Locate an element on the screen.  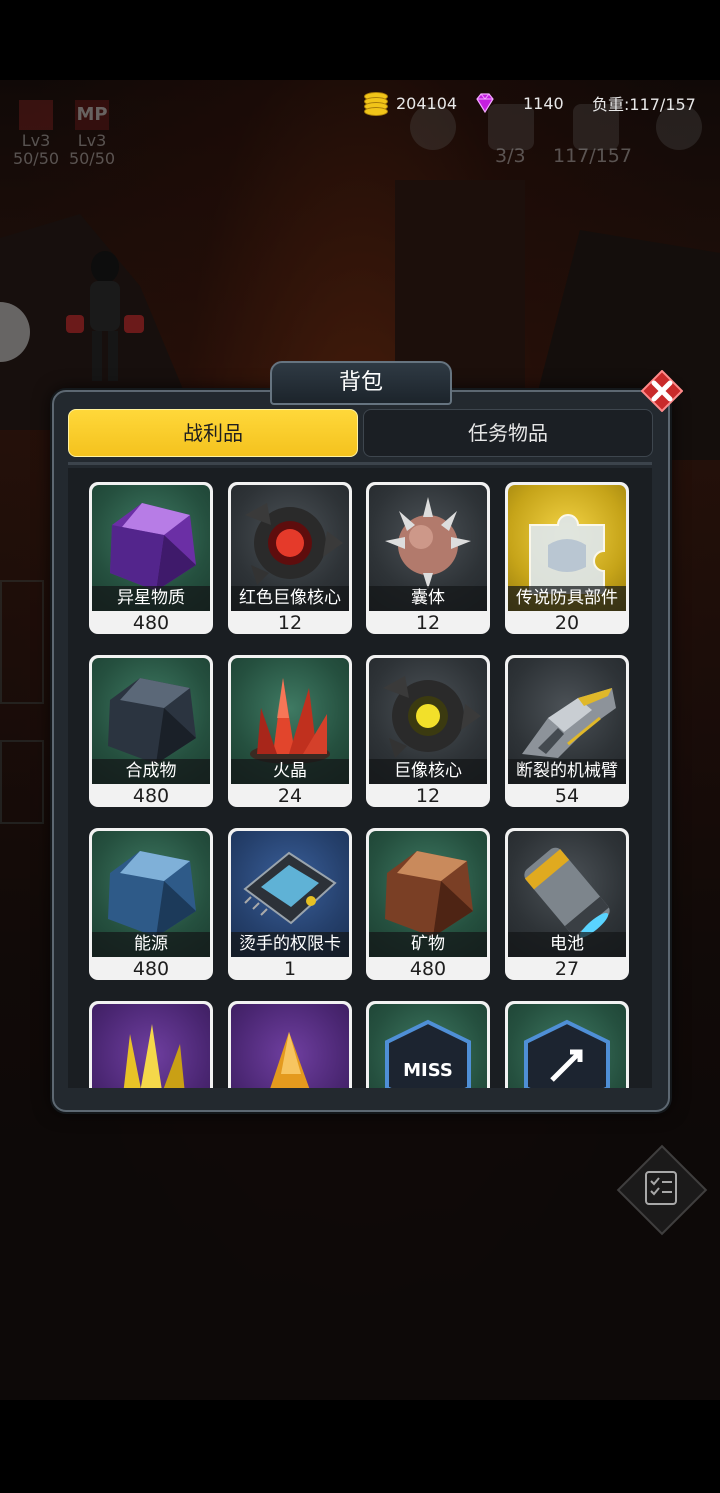
gold-counter: 204104 is located at coordinates (409, 103).